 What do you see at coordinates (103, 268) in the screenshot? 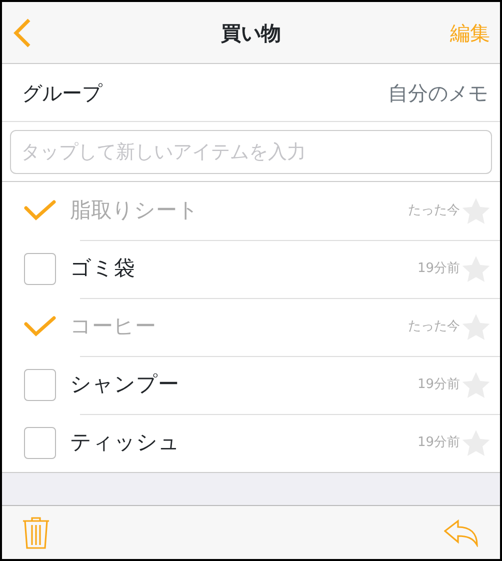
I see `item-name: ゴミ袋` at bounding box center [103, 268].